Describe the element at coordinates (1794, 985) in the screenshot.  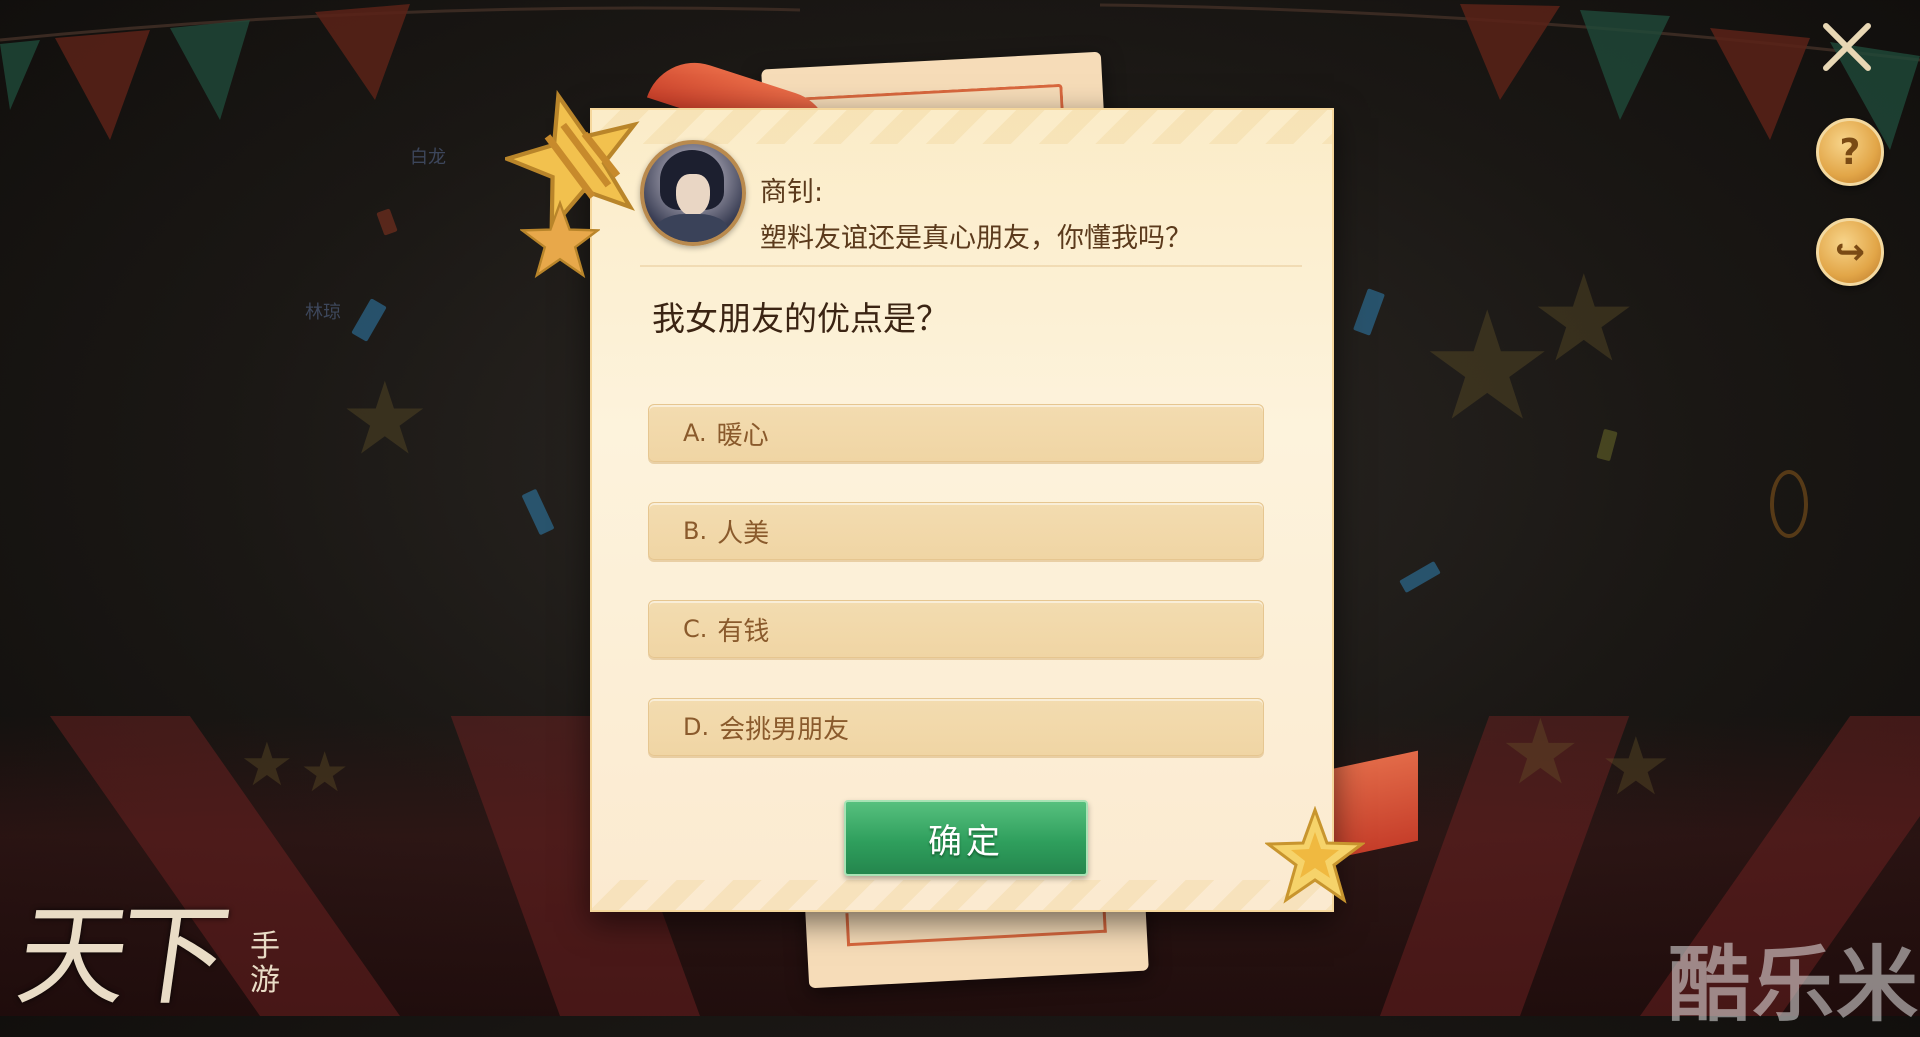
I see `site-watermark: 酷乐米` at that location.